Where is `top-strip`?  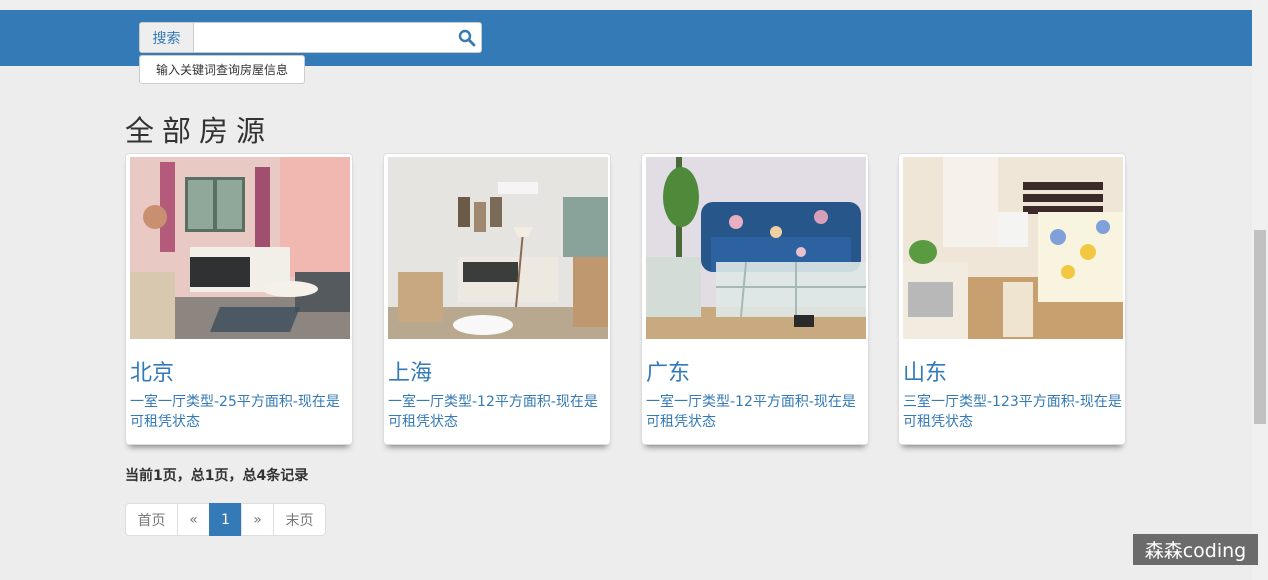
top-strip is located at coordinates (626, 5).